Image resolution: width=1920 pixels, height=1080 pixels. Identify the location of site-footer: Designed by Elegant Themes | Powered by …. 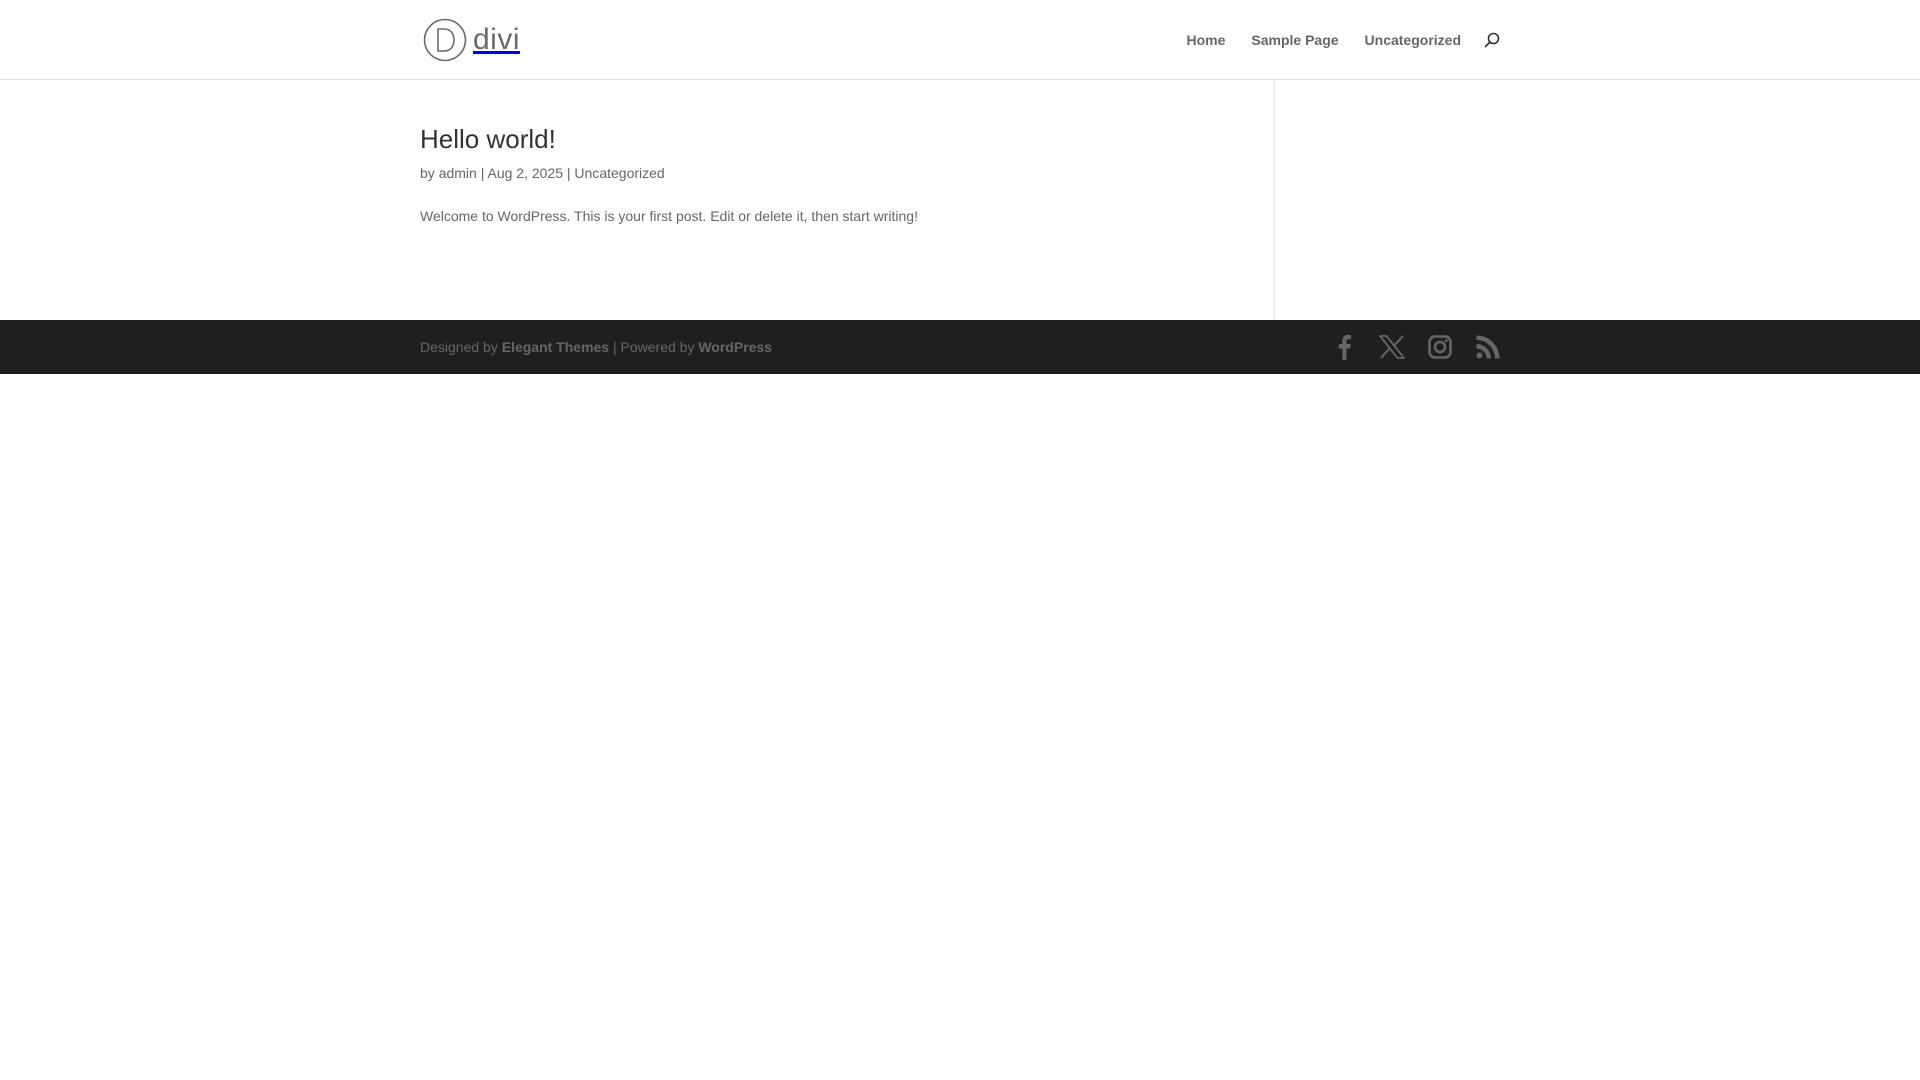
(960, 347).